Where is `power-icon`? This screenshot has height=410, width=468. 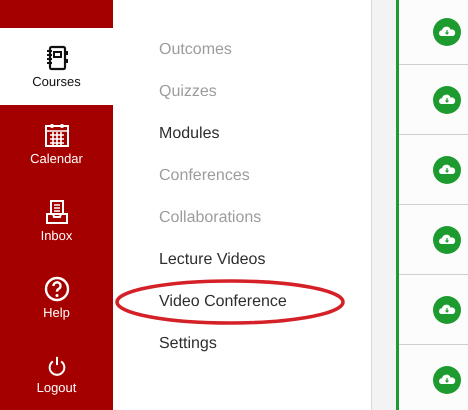 power-icon is located at coordinates (57, 365).